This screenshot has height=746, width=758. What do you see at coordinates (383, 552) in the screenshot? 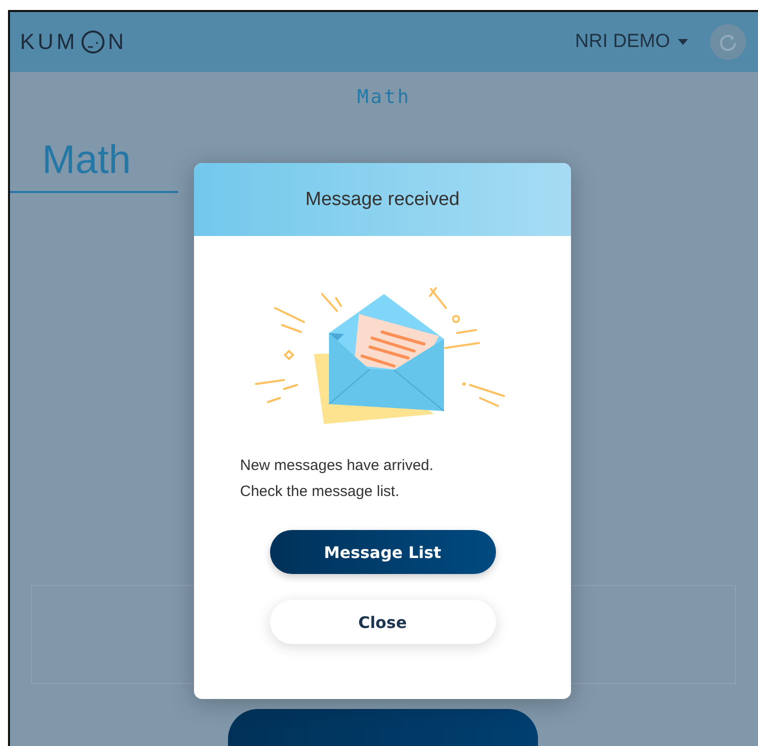
I see `message-list-button: Message List` at bounding box center [383, 552].